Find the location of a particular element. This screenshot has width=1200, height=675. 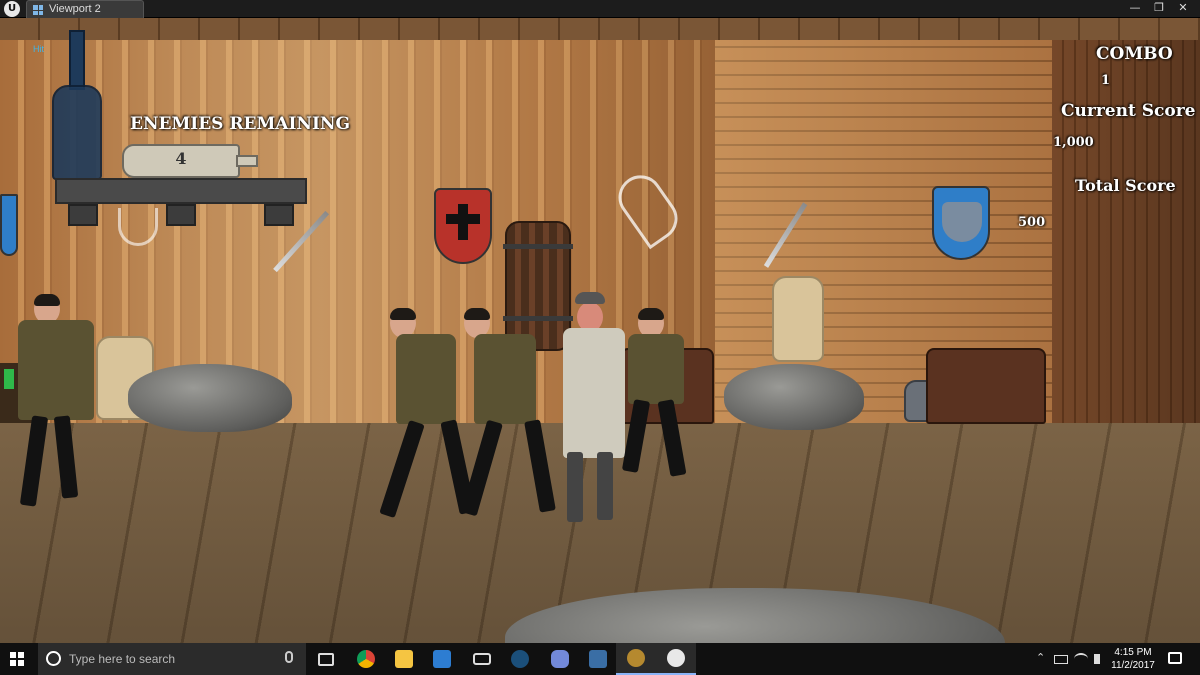

tray-overflow-icon: ⌃ is located at coordinates (1040, 657).